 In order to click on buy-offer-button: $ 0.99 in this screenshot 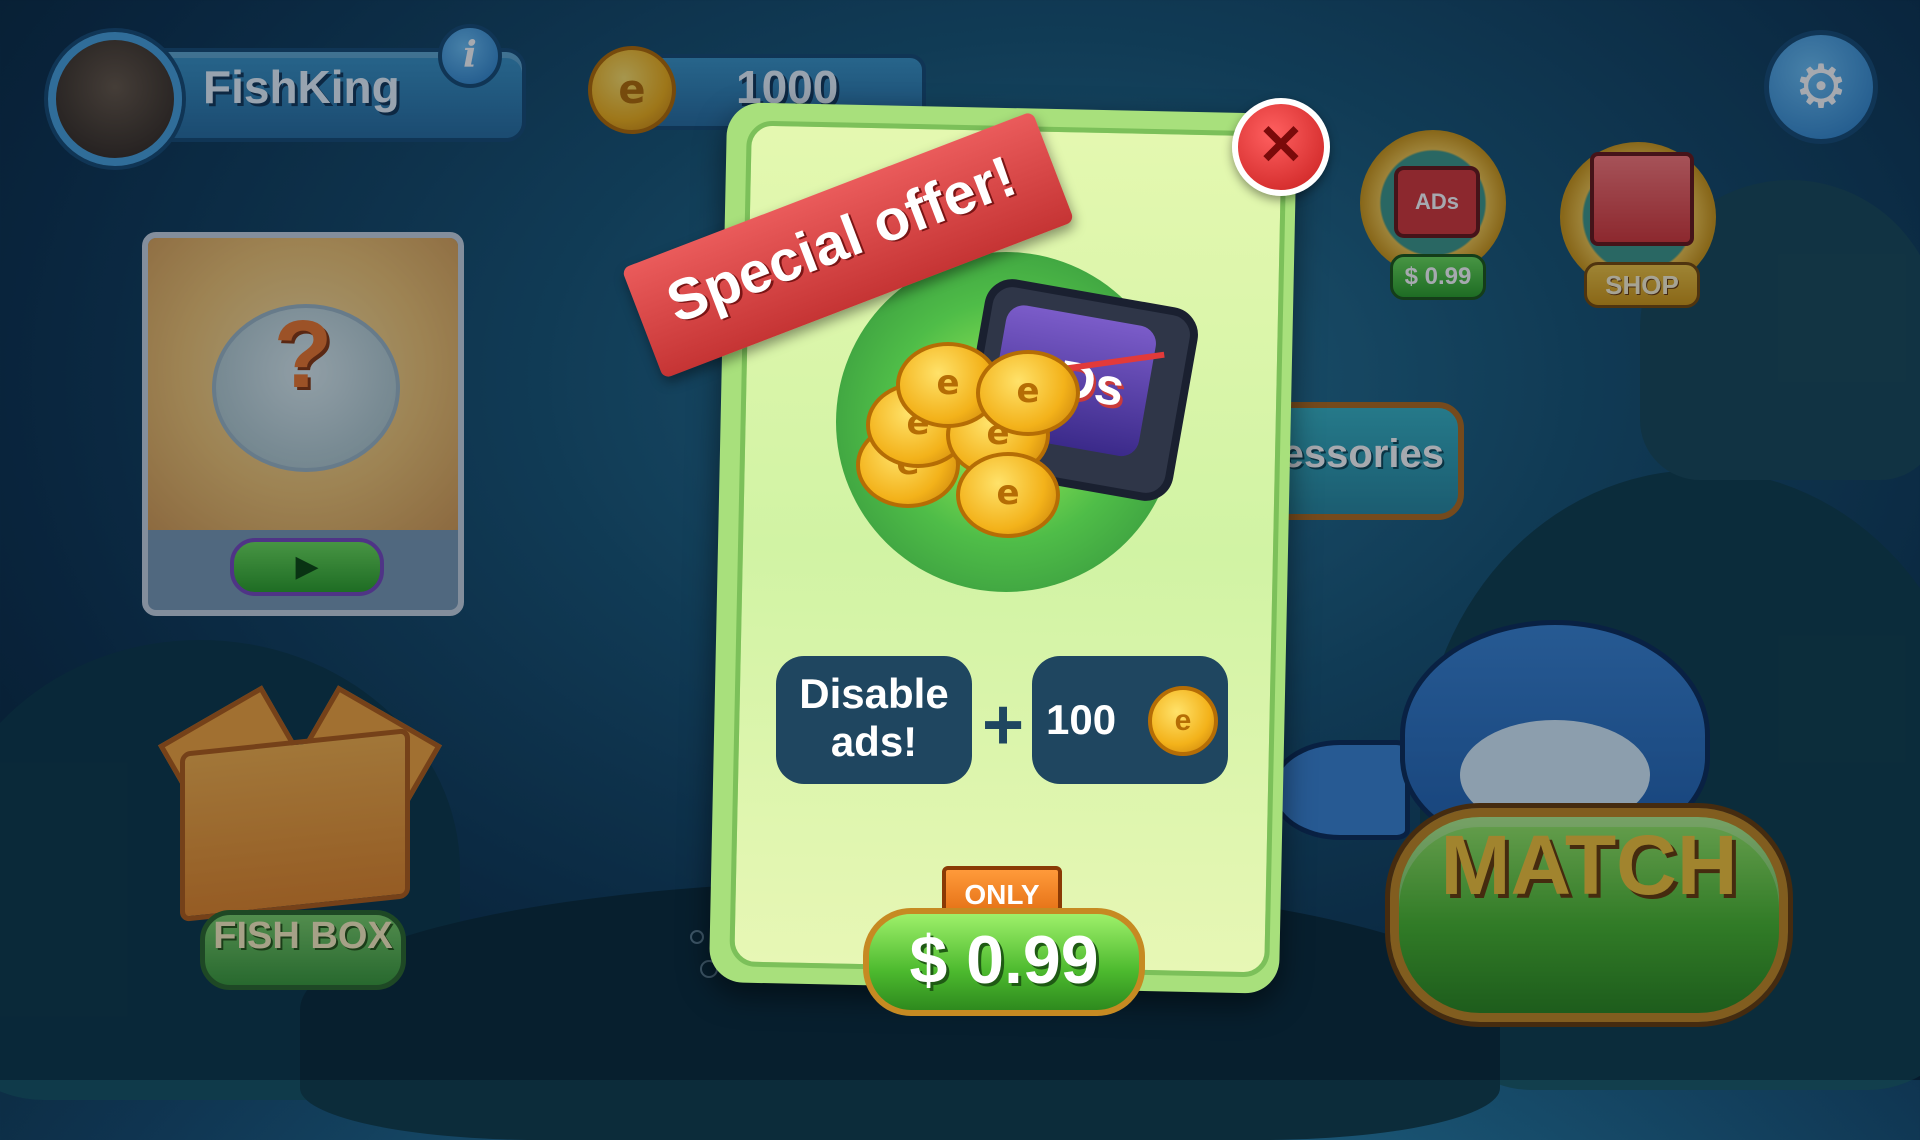, I will do `click(1004, 962)`.